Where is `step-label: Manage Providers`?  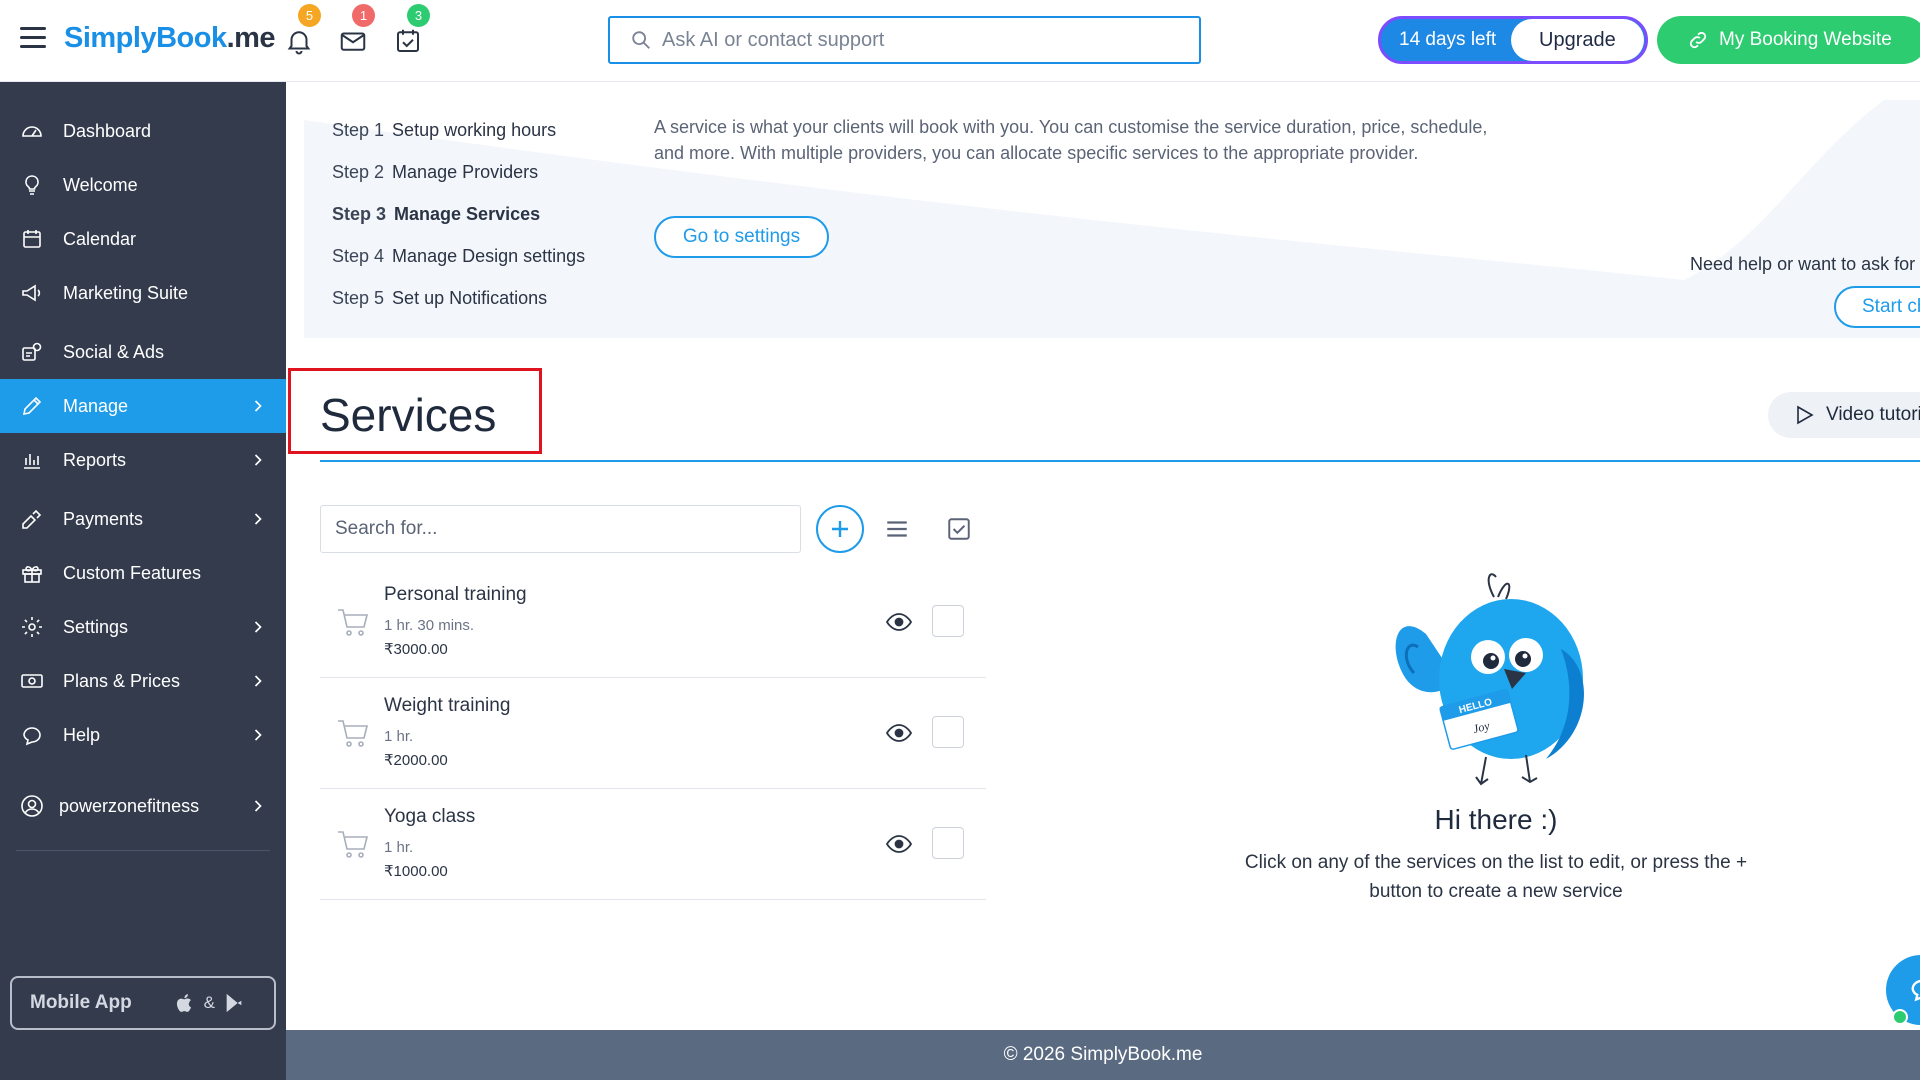
step-label: Manage Providers is located at coordinates (465, 172).